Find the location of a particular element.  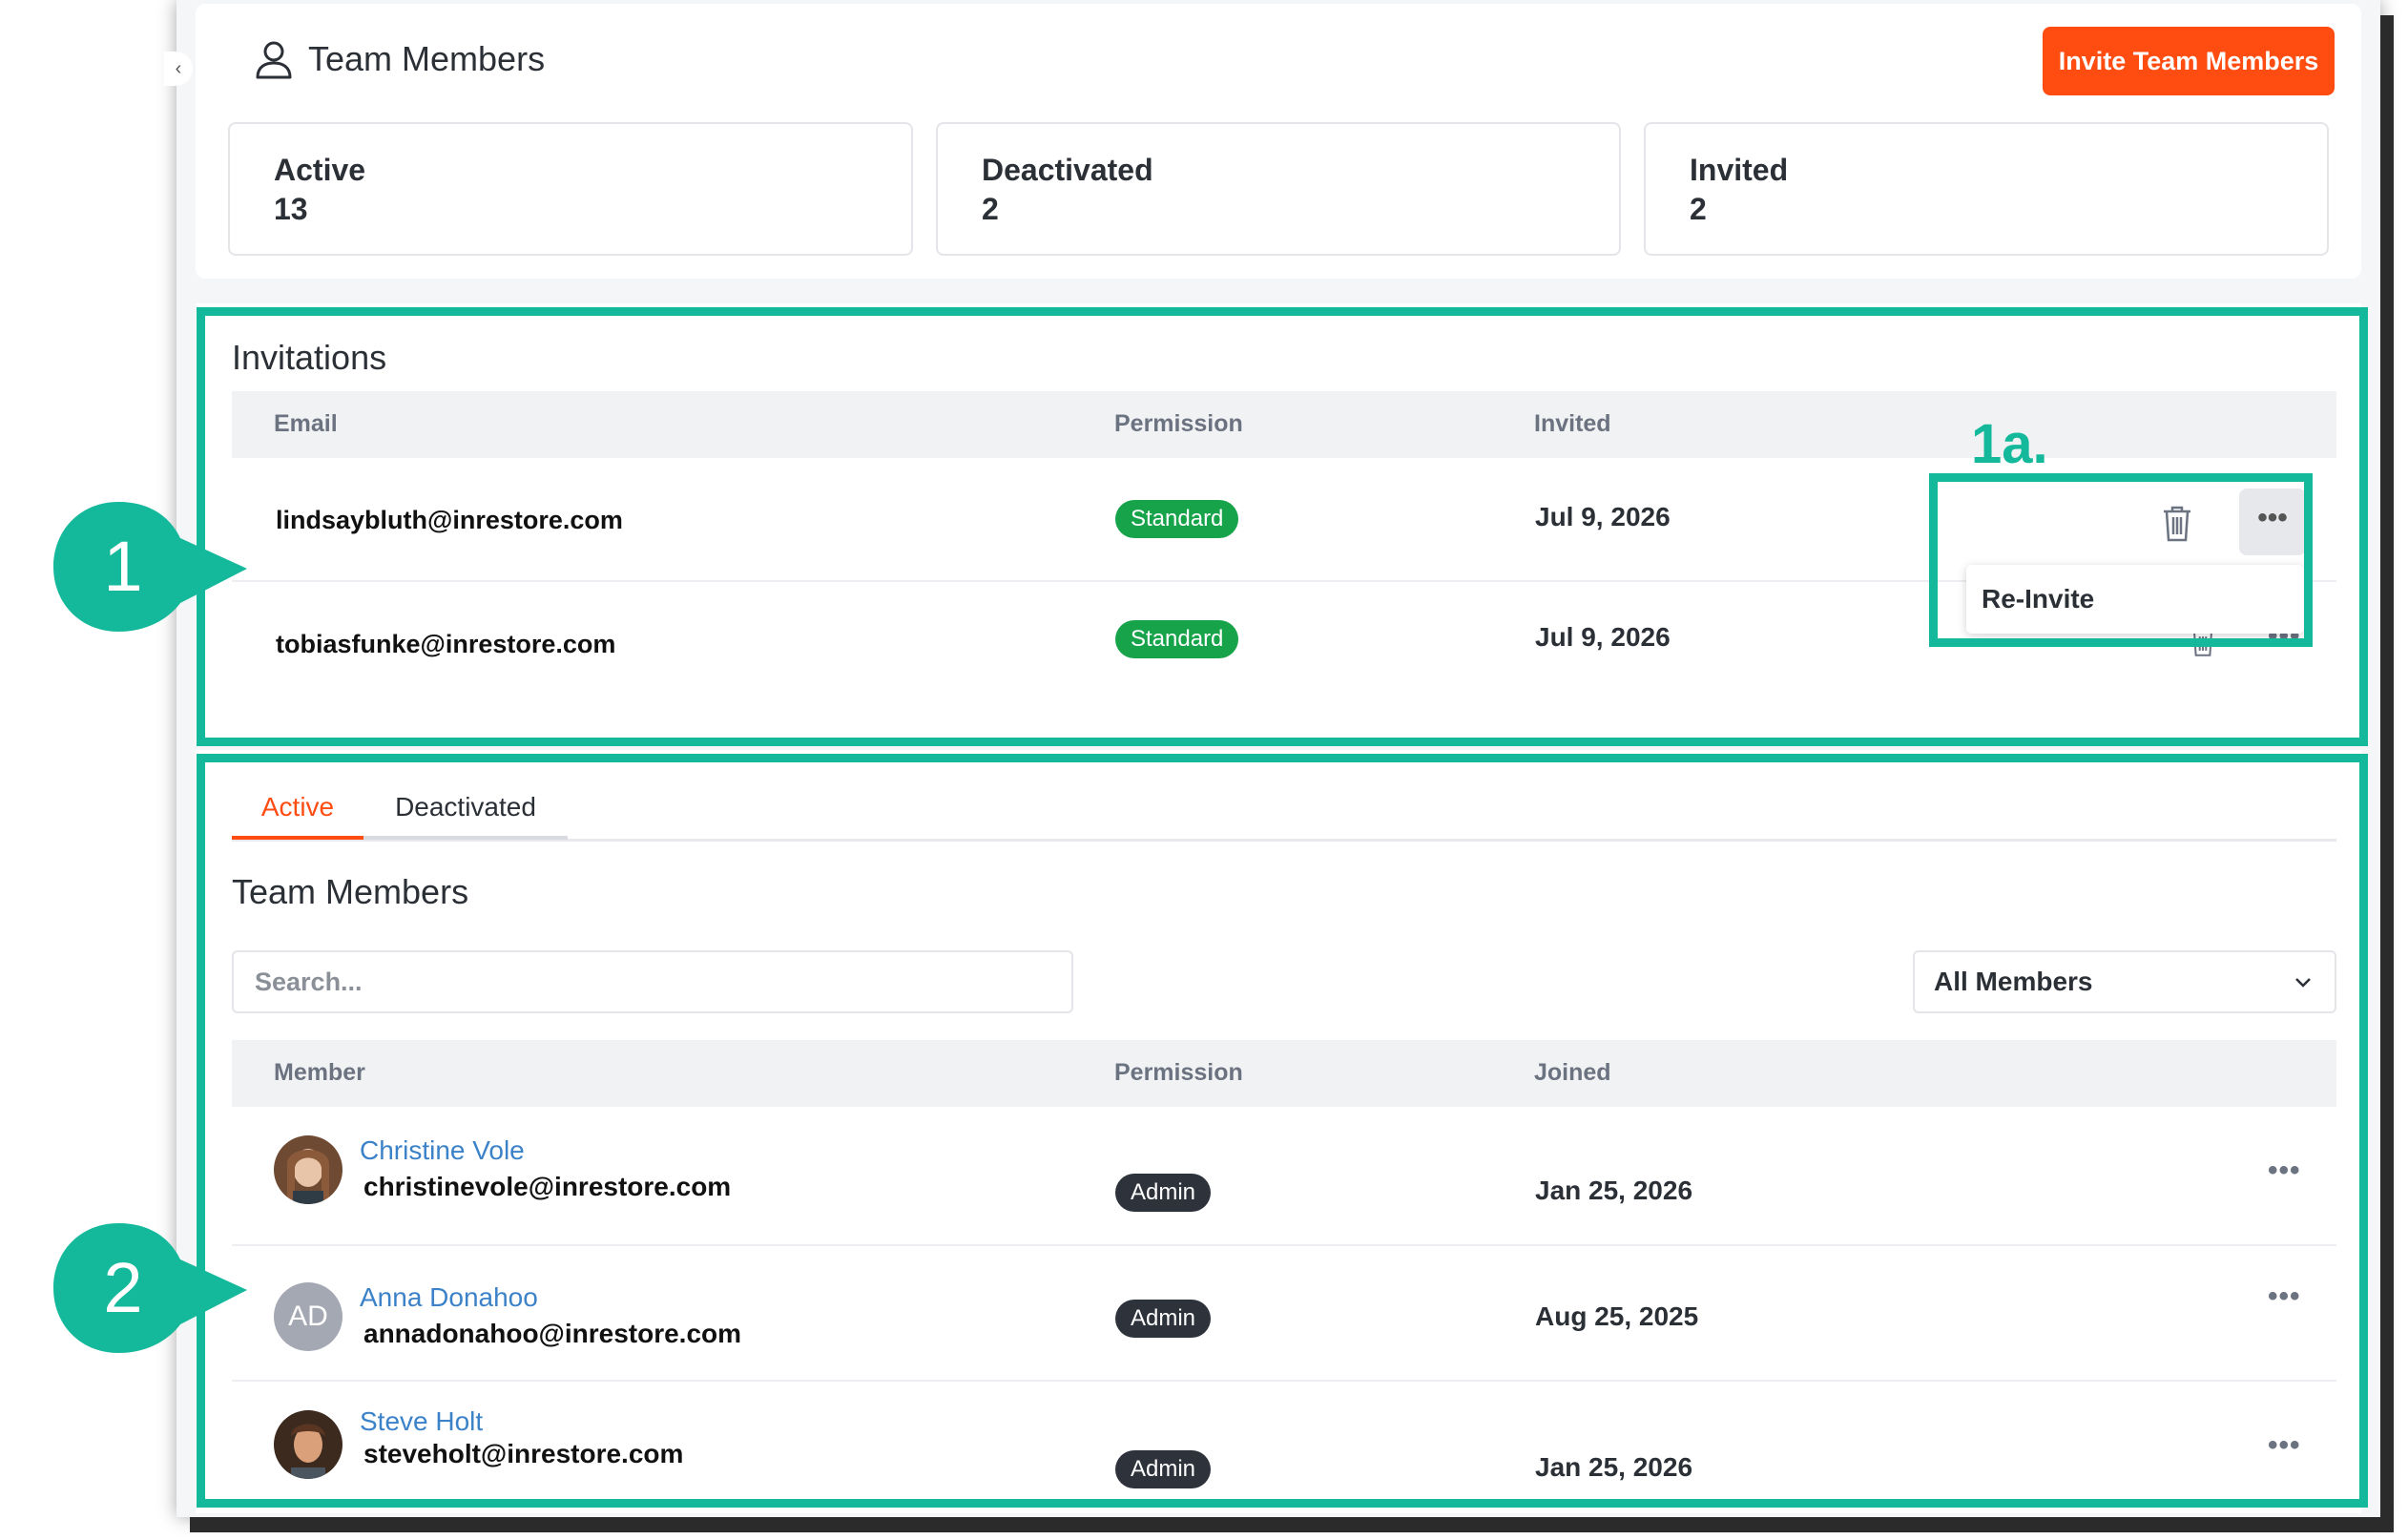

stat-card-invited: Invited 2 is located at coordinates (1986, 189).